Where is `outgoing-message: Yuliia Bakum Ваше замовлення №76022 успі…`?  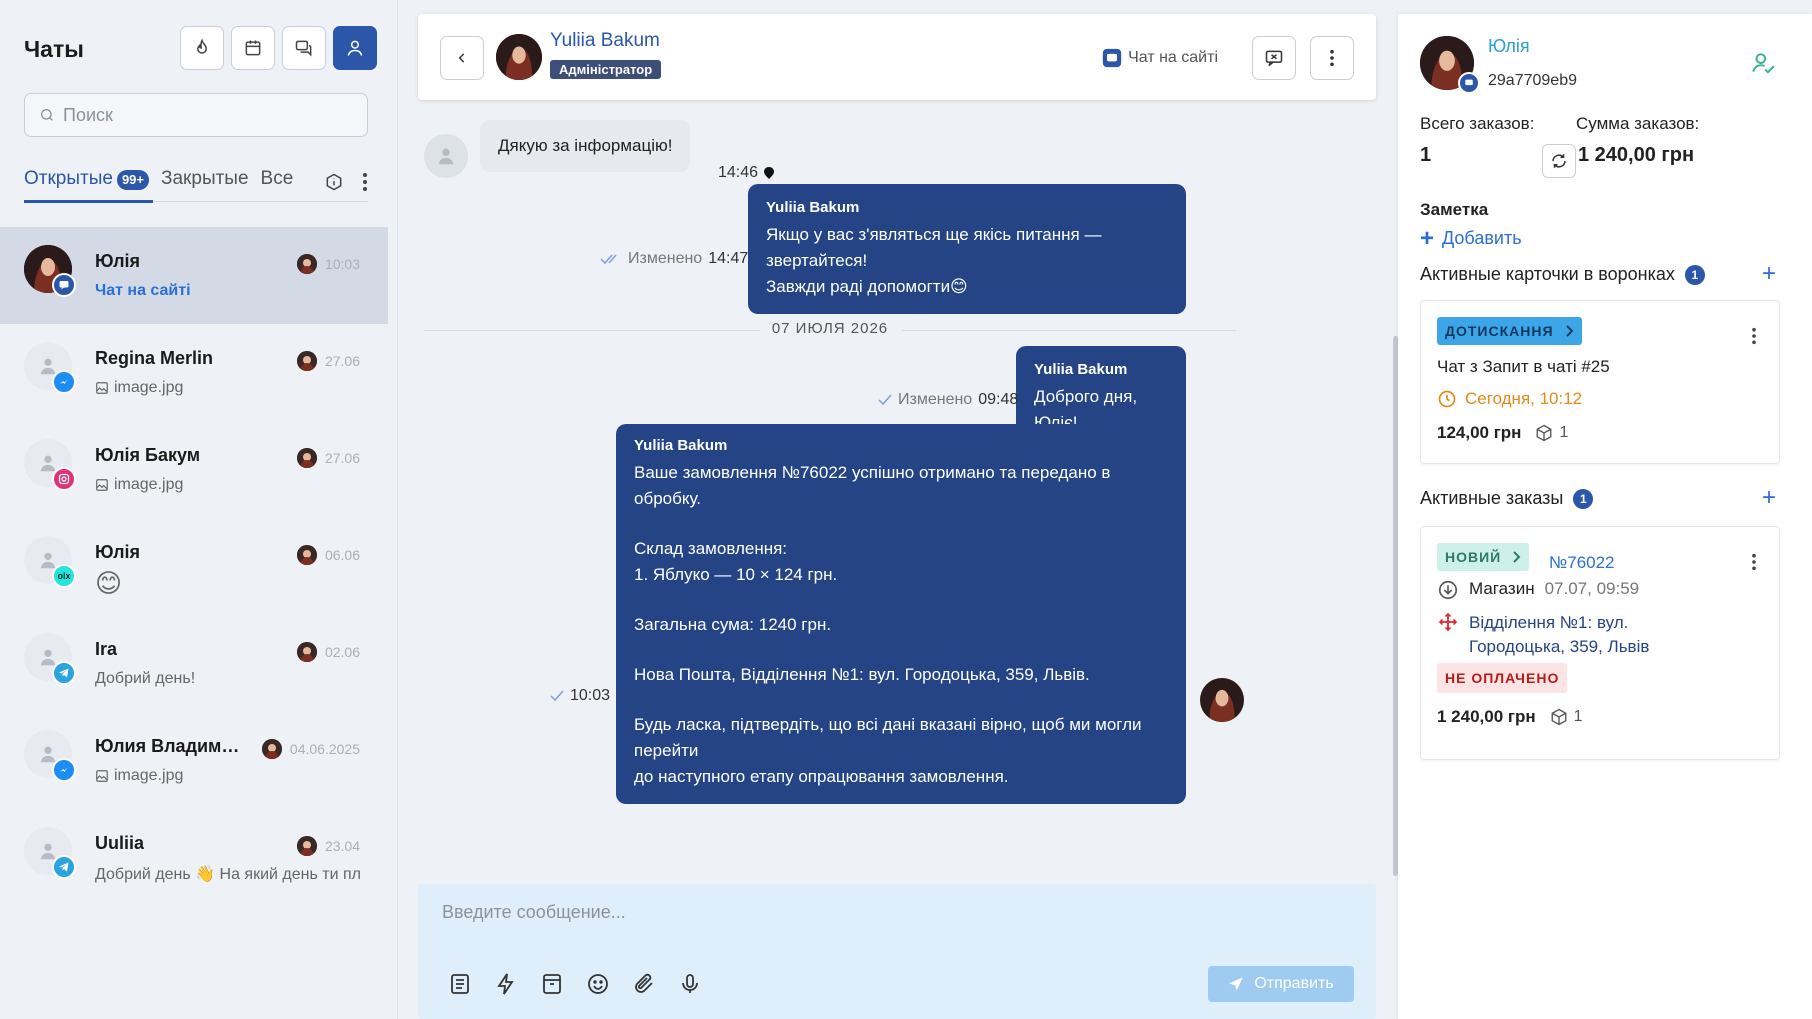
outgoing-message: Yuliia Bakum Ваше замовлення №76022 успі… is located at coordinates (901, 614).